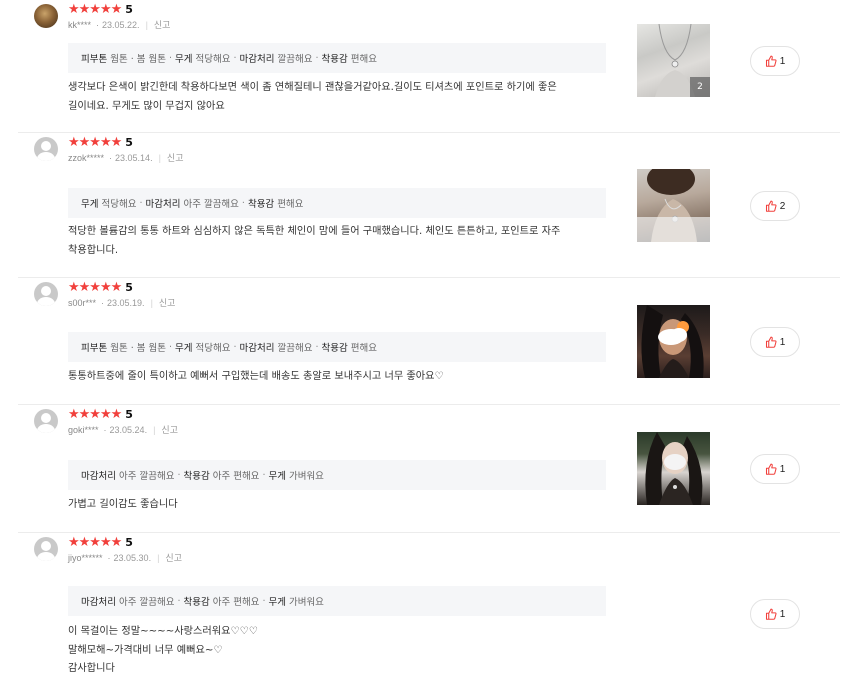 The width and height of the screenshot is (860, 683). What do you see at coordinates (145, 650) in the screenshot?
I see `review-text-line: 말해모해~가격대비 너무 예뻐요~♡` at bounding box center [145, 650].